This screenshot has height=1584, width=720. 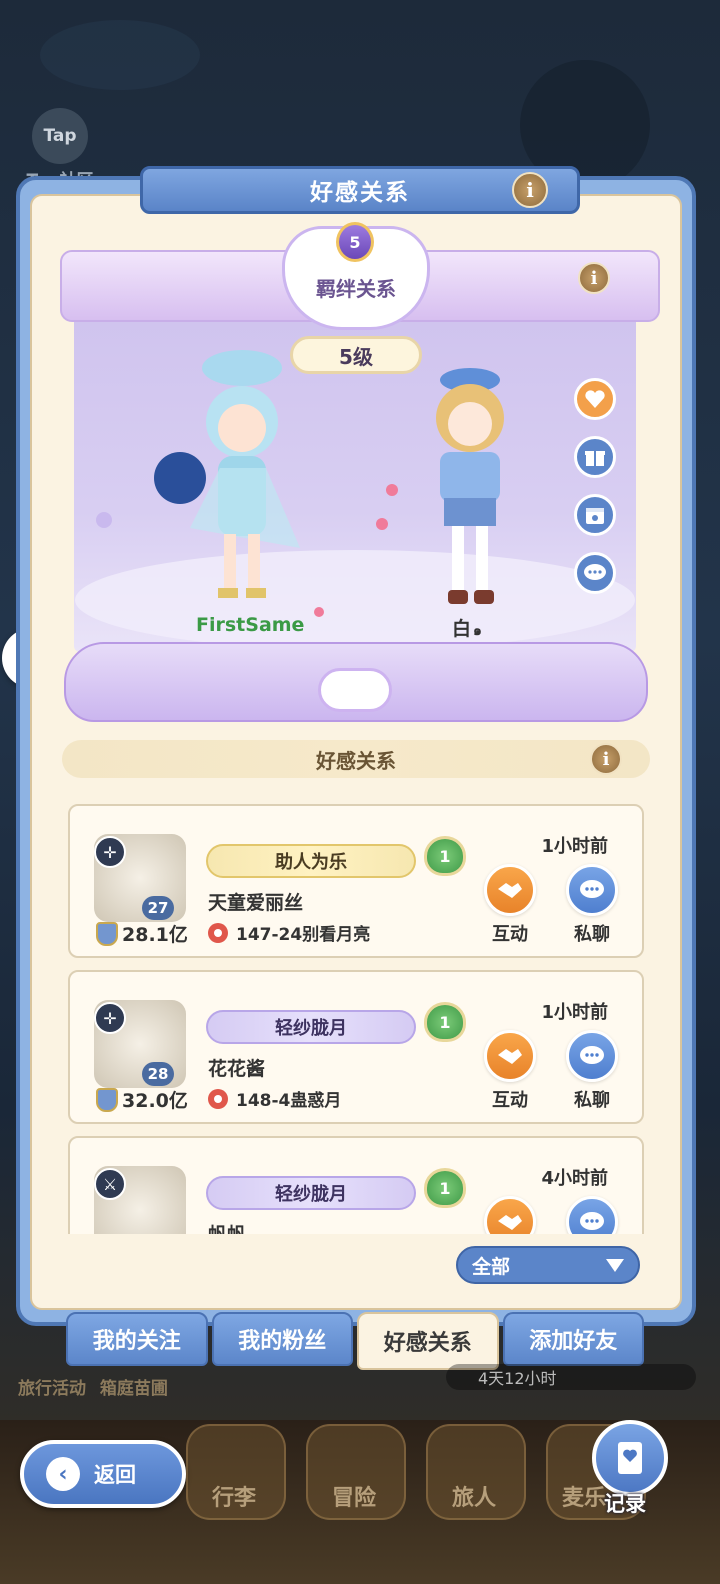 I want to click on left-player-name: FirstSame, so click(x=250, y=625).